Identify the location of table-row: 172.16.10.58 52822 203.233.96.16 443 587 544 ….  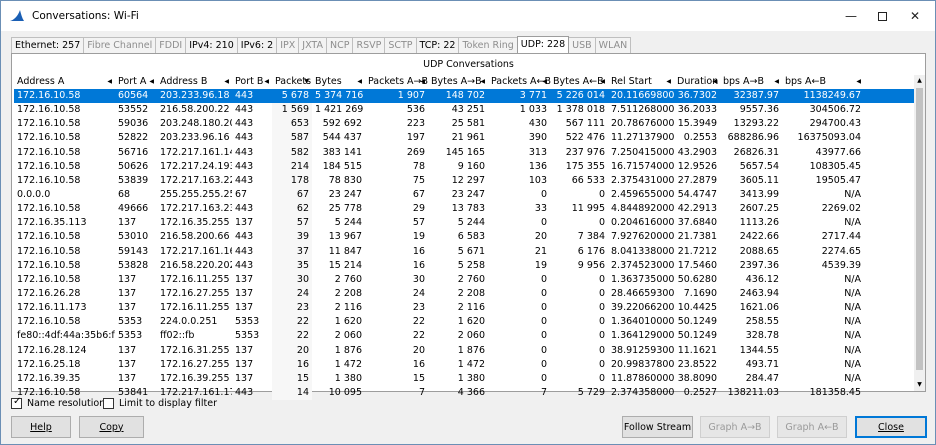
(464, 138).